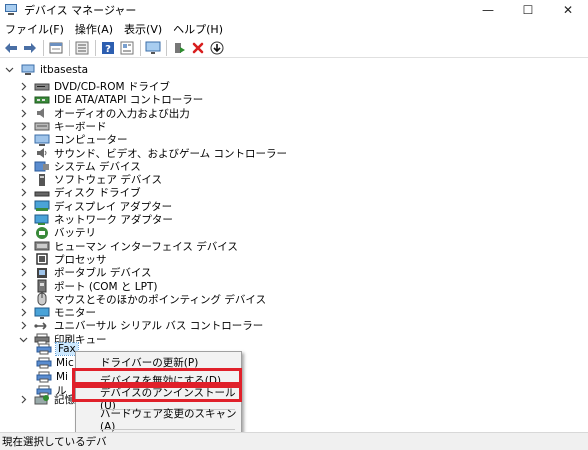 This screenshot has width=588, height=450. Describe the element at coordinates (294, 10) in the screenshot. I see `title-bar: デバイス マネージャー — ☐ ✕` at that location.